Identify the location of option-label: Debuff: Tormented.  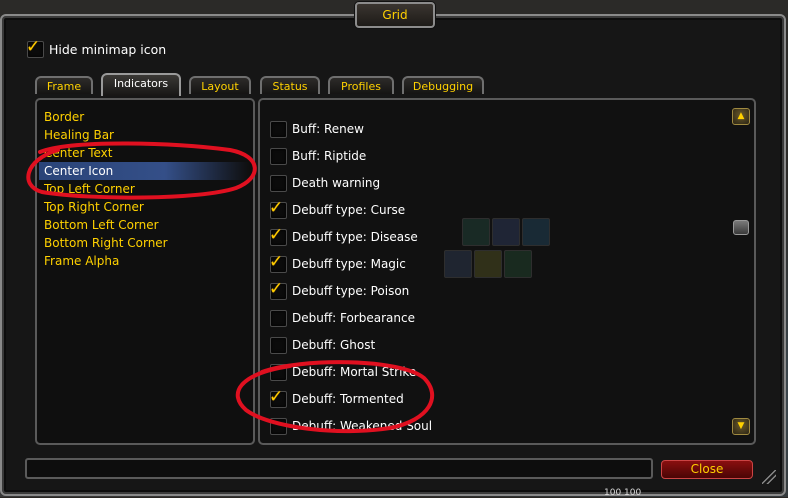
(348, 399).